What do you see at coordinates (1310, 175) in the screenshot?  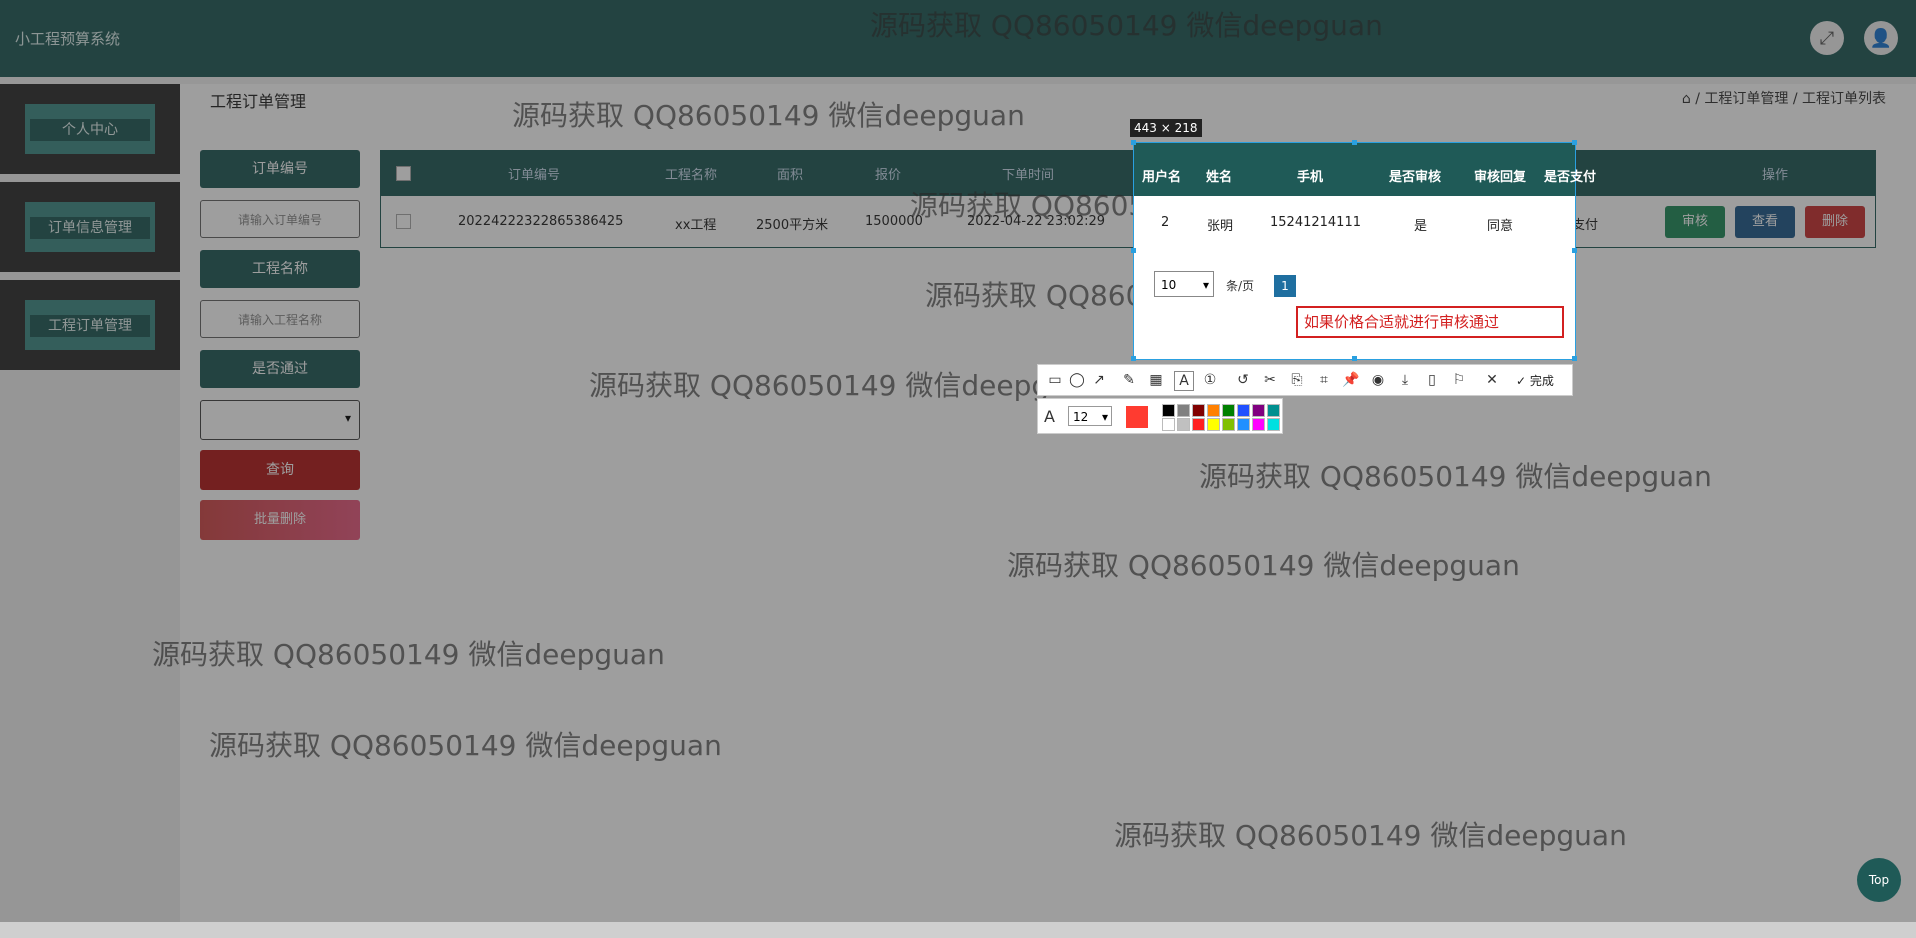 I see `column-header: 手机` at bounding box center [1310, 175].